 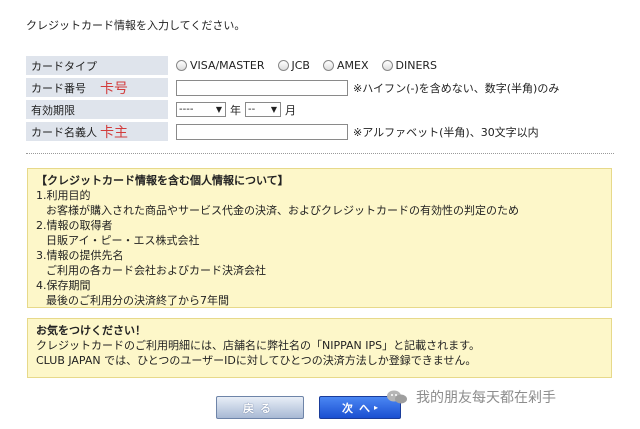 I want to click on expiry-label-text: 有効期限, so click(x=53, y=110).